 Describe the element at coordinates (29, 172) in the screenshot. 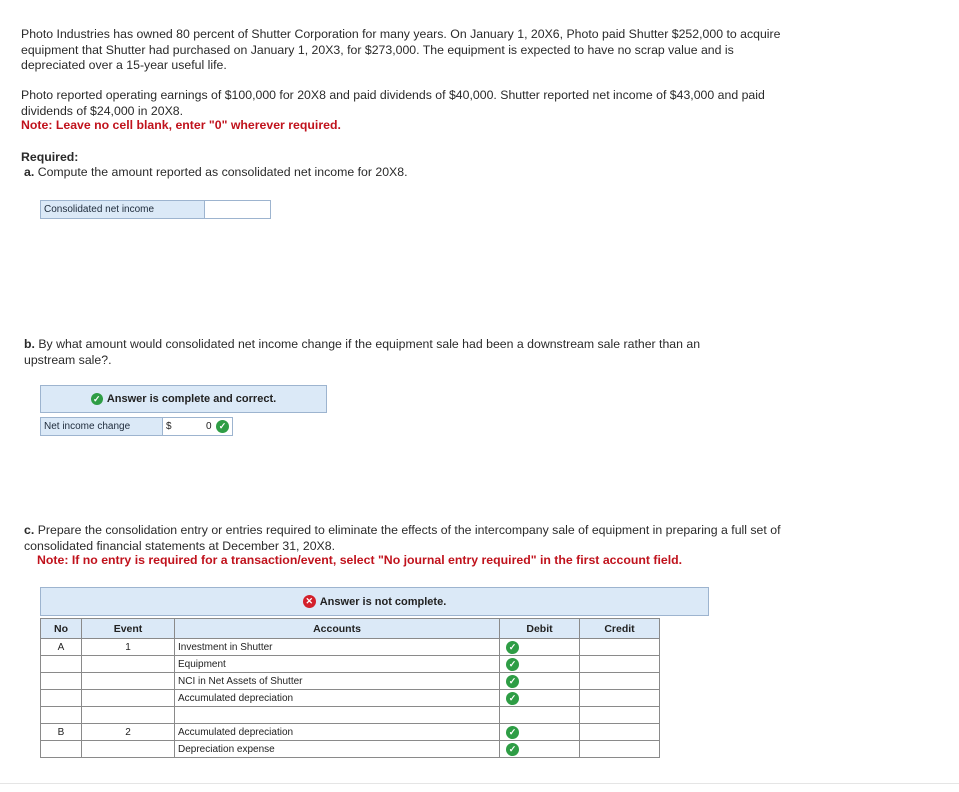

I see `question-a-letter: a.` at that location.